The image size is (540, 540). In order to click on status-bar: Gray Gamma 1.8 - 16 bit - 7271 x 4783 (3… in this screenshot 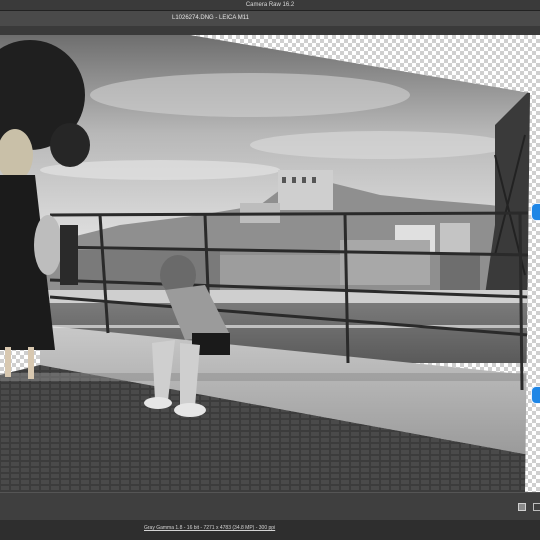, I will do `click(270, 530)`.